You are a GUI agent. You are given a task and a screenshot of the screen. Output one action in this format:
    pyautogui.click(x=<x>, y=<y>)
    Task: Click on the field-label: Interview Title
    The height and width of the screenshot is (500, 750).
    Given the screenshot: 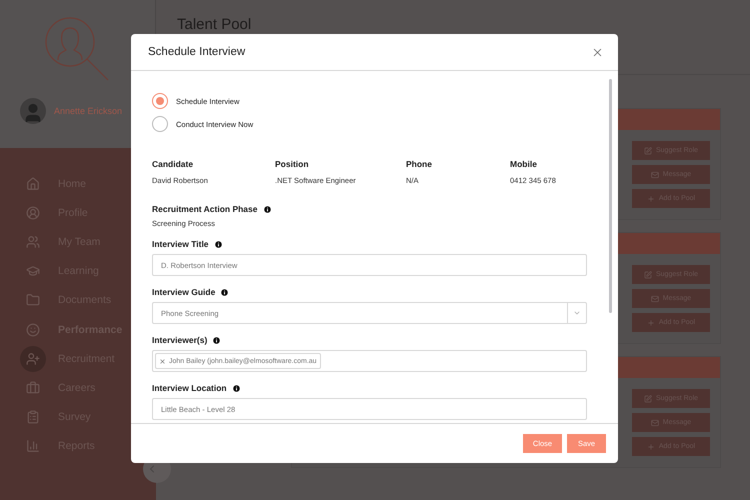 What is the action you would take?
    pyautogui.click(x=180, y=244)
    